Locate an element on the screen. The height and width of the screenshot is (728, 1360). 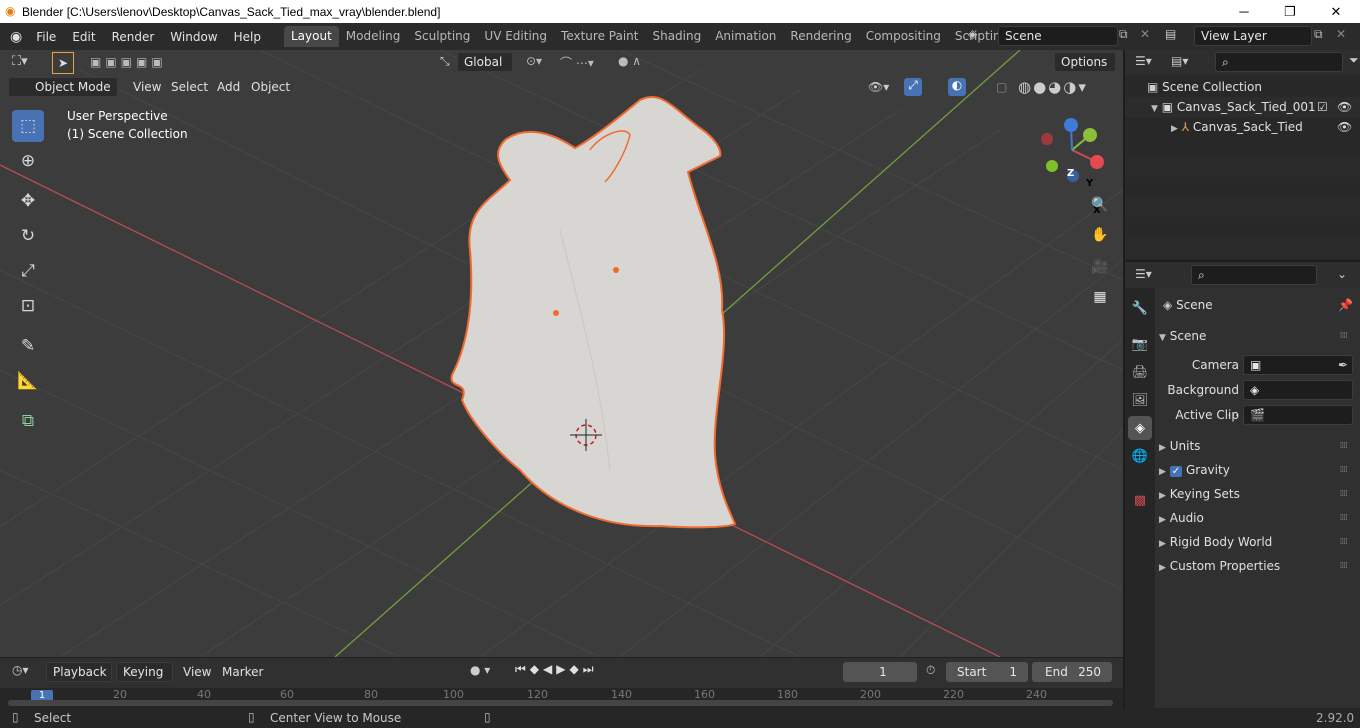
scene-panel-header: ▼ Scene ⁞⁞⁞⁞ is located at coordinates (1256, 336).